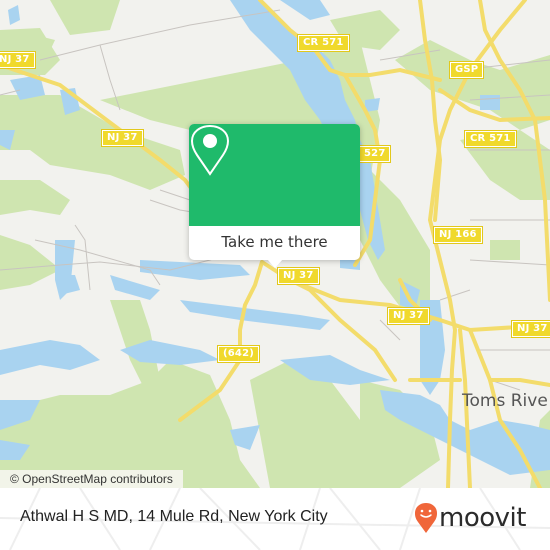  Describe the element at coordinates (323, 43) in the screenshot. I see `route-shield-cr571-top: CR 571` at that location.